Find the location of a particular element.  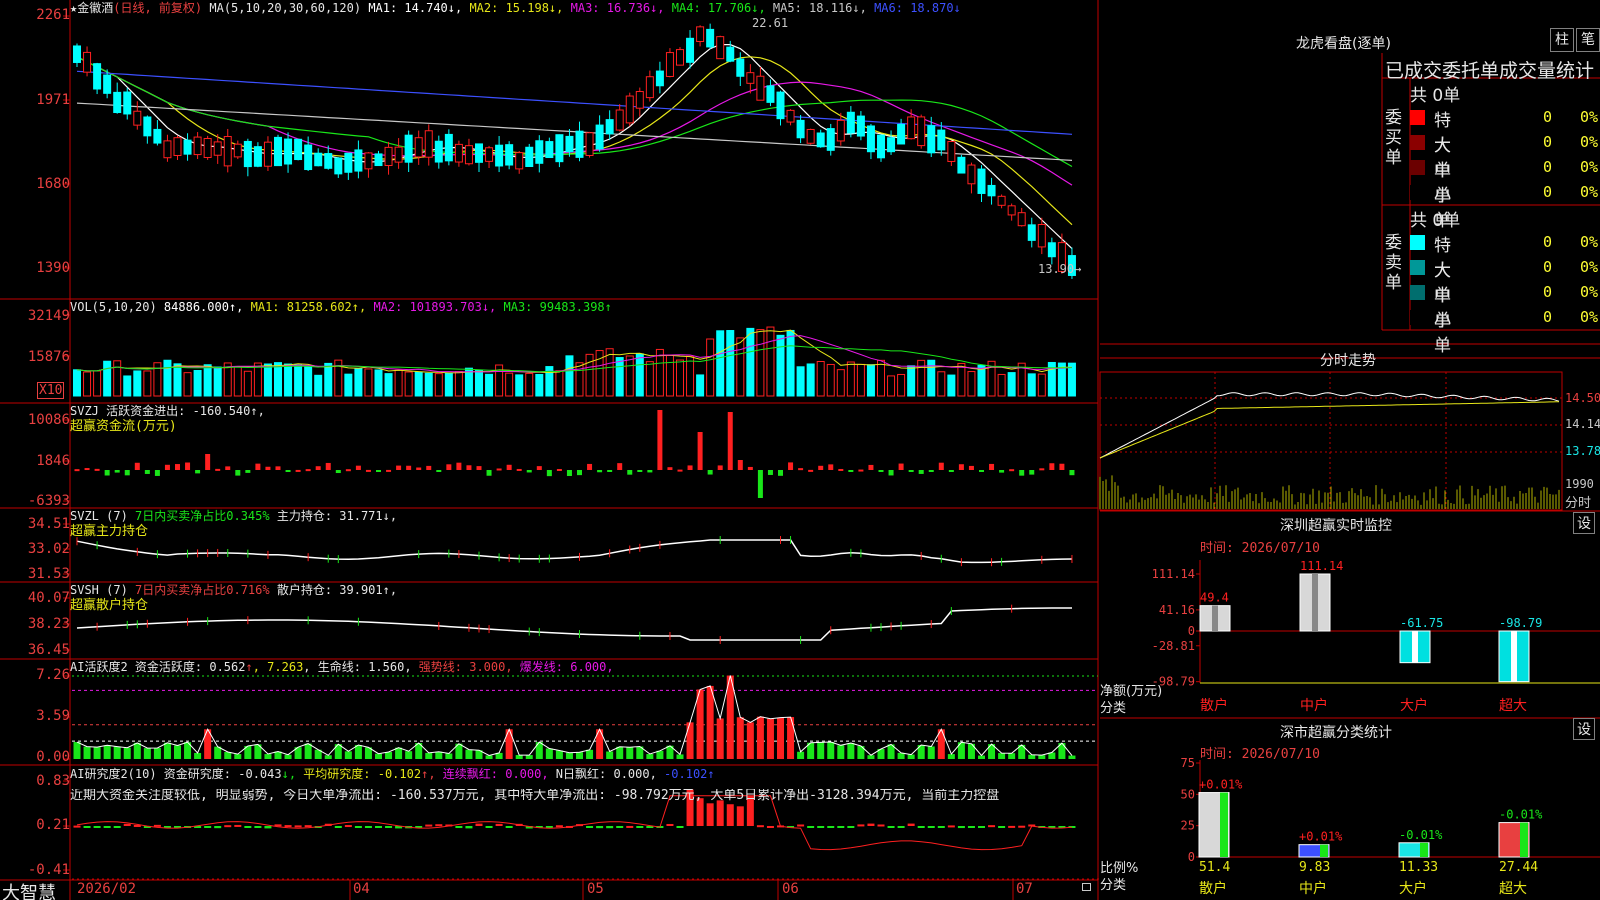

classify-settings-button: 设 is located at coordinates (1584, 729).